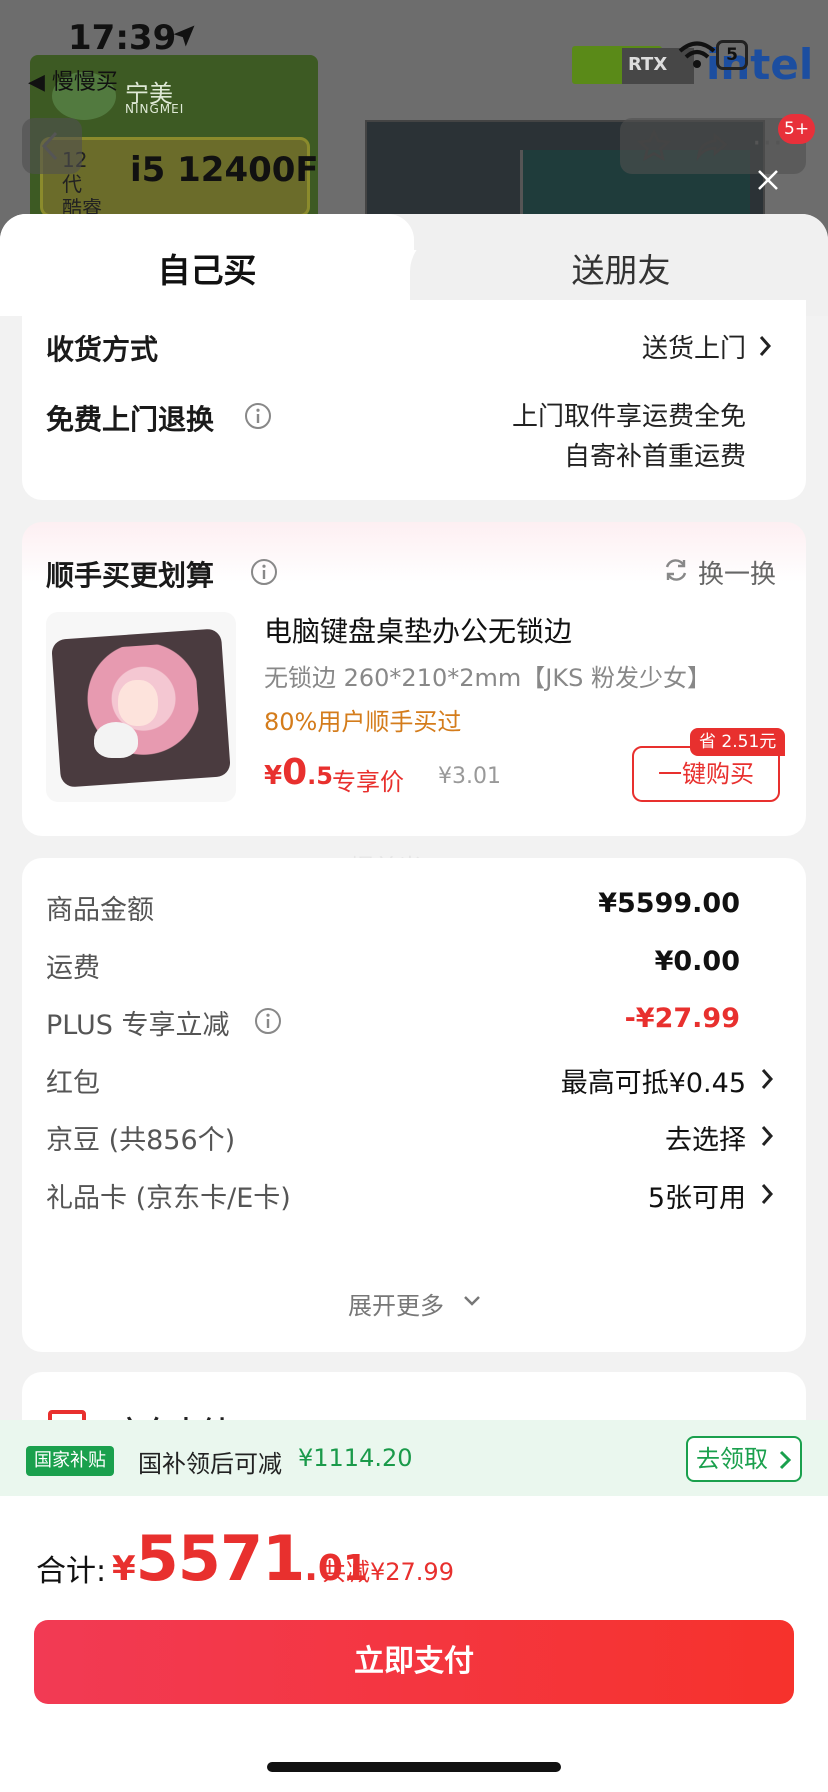 The image size is (828, 1792). What do you see at coordinates (368, 782) in the screenshot?
I see `addon-price-label: 专享价` at bounding box center [368, 782].